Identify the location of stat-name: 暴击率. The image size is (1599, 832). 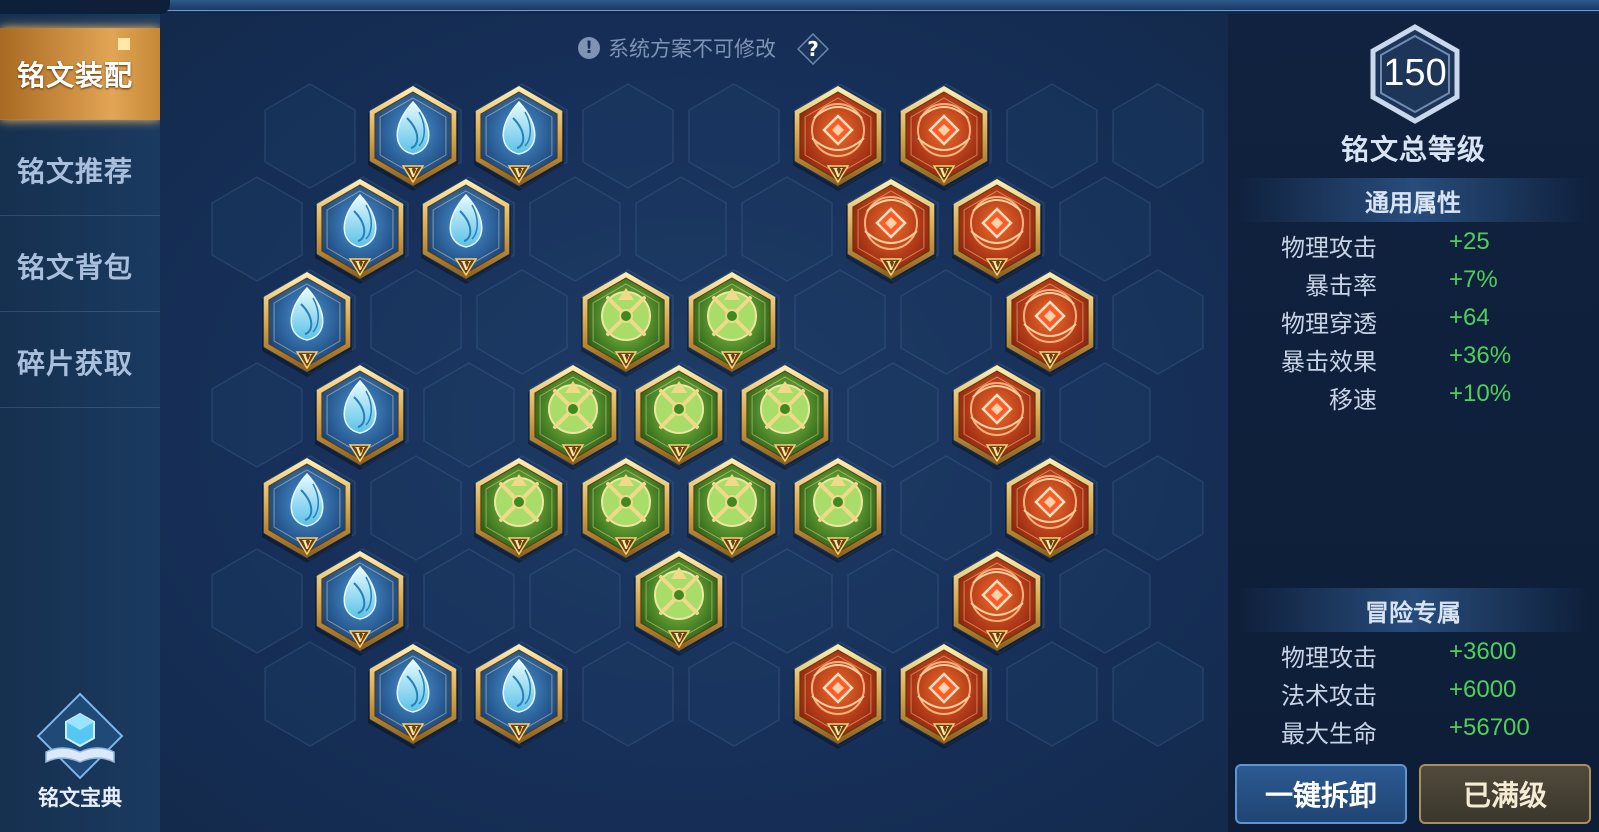
(1341, 286).